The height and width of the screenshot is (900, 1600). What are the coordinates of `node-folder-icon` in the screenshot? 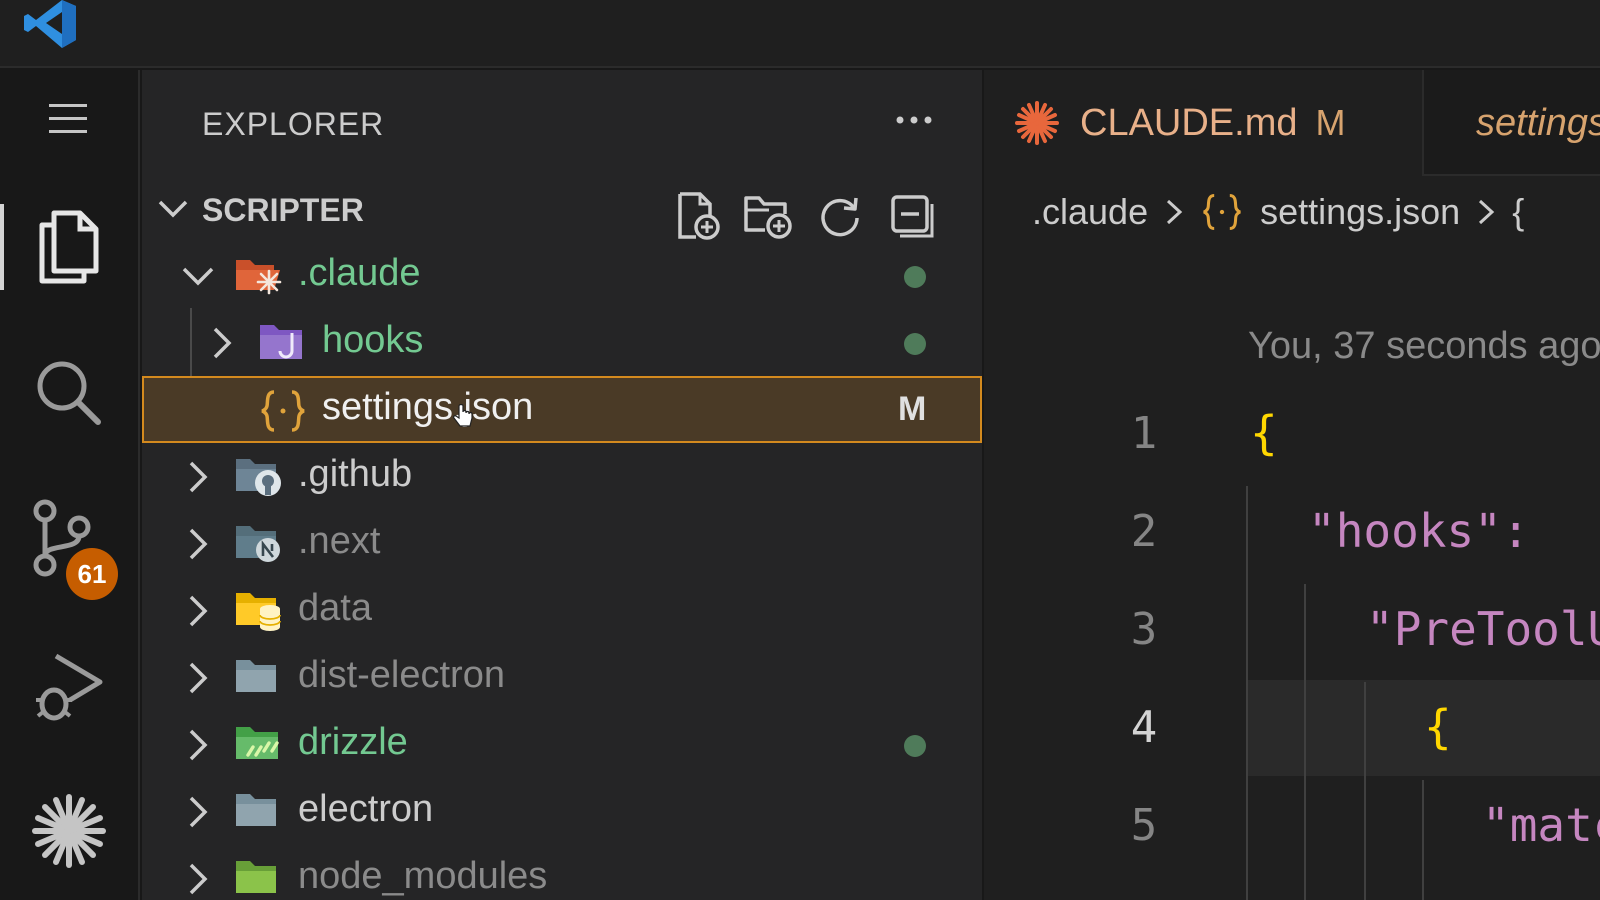 It's located at (256, 877).